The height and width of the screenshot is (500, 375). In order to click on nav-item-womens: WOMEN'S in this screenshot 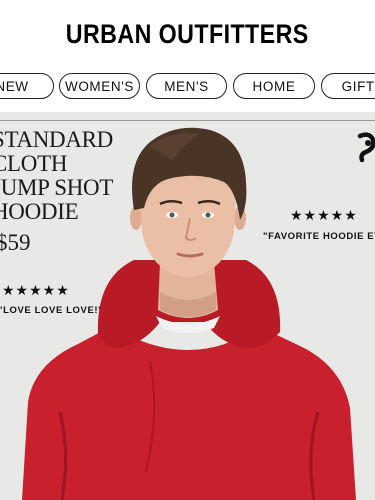, I will do `click(99, 86)`.